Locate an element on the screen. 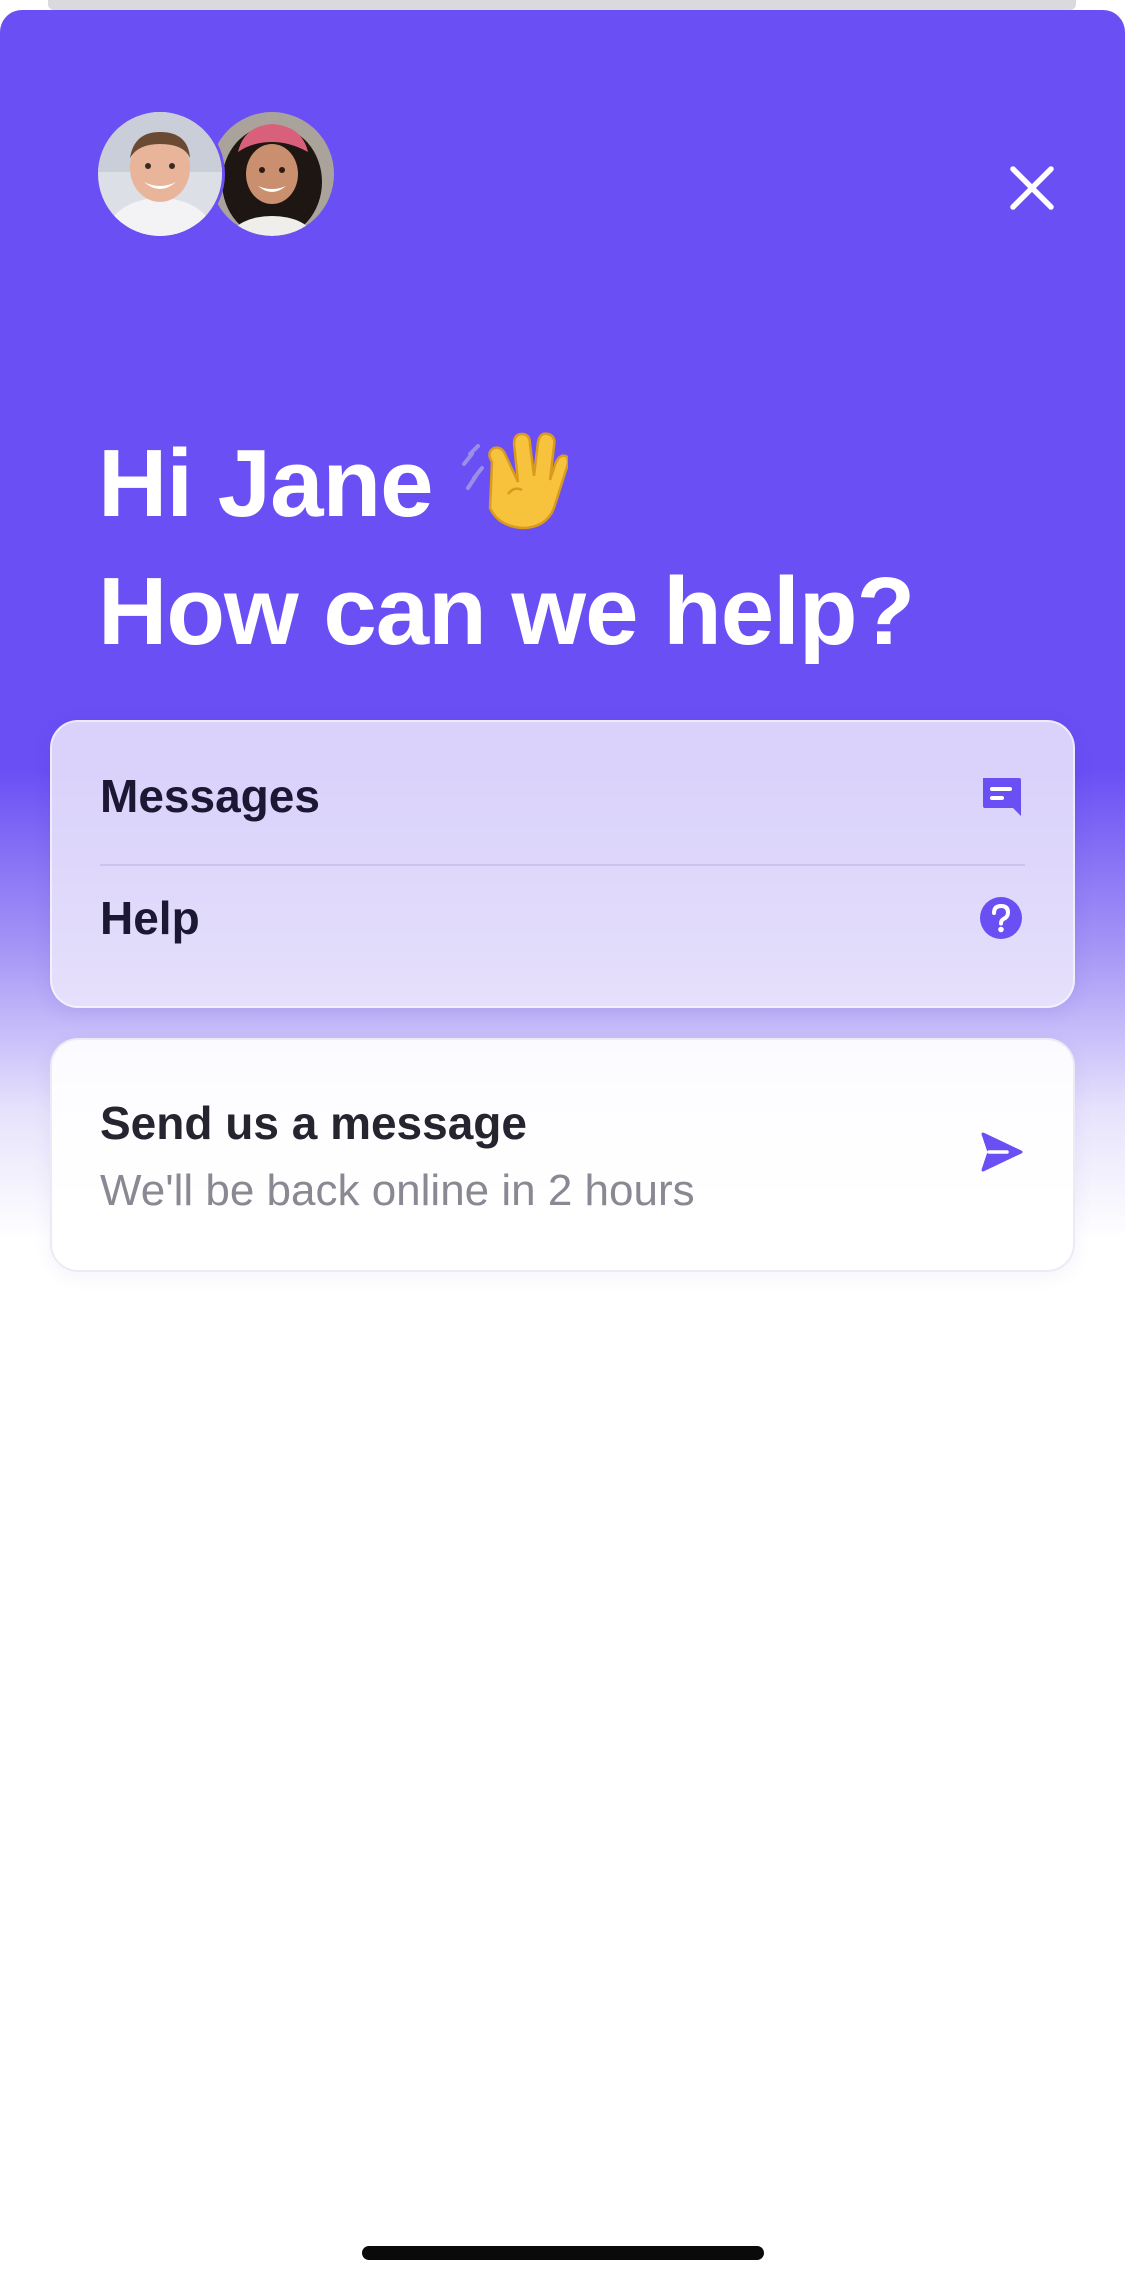 The height and width of the screenshot is (2284, 1125). greeting-line-1: Hi Jane is located at coordinates (578, 484).